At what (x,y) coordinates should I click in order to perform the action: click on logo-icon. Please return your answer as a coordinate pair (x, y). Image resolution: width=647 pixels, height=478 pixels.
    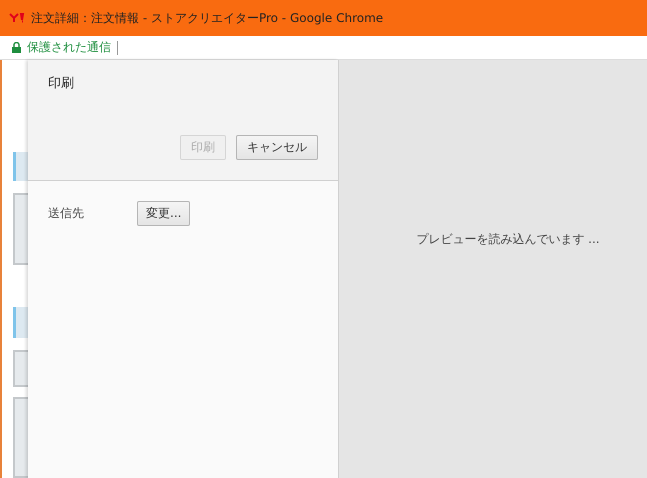
    Looking at the image, I should click on (18, 18).